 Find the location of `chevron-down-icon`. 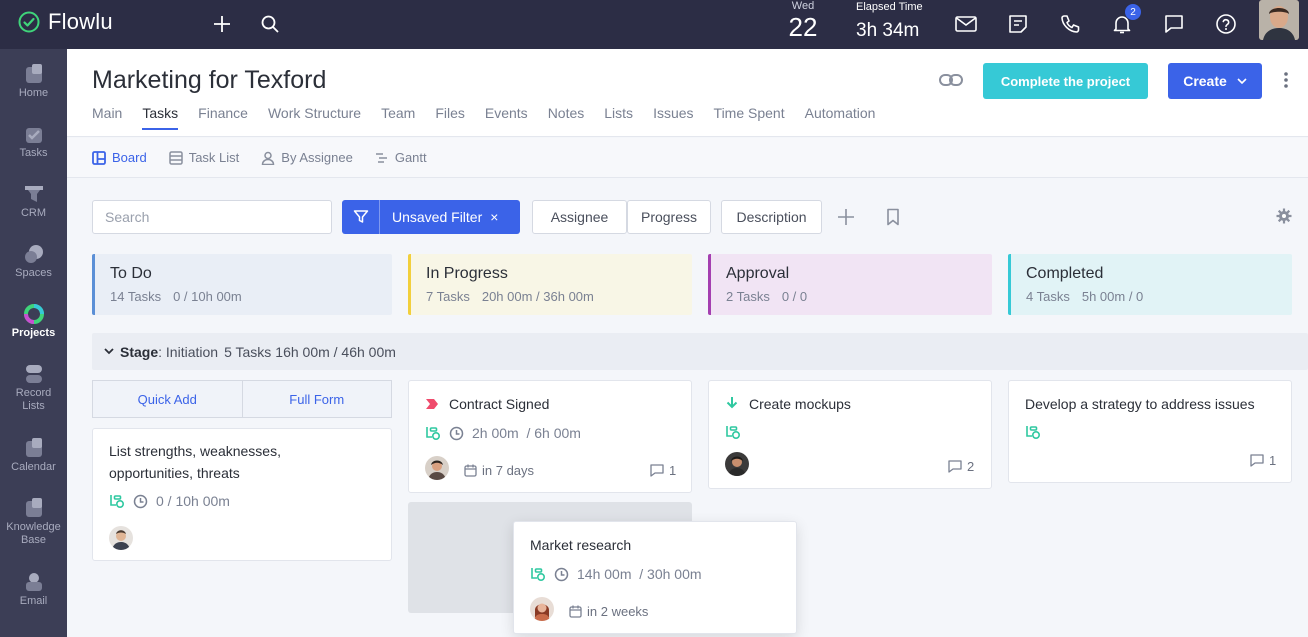

chevron-down-icon is located at coordinates (109, 351).